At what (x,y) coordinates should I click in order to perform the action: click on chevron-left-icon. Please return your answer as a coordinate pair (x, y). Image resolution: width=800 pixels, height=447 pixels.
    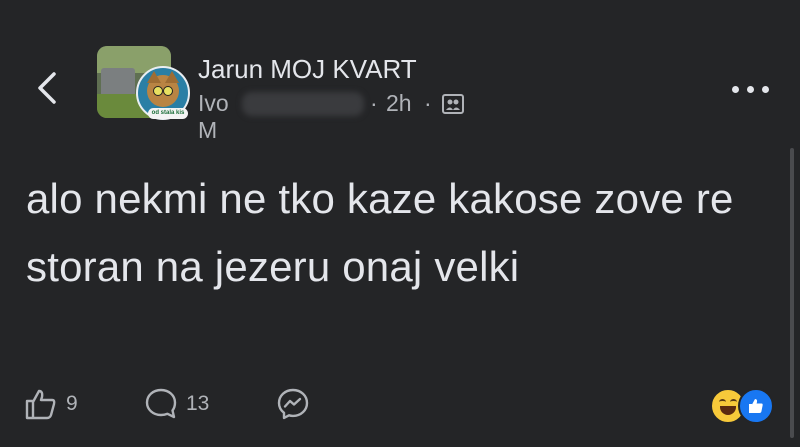
    Looking at the image, I should click on (47, 88).